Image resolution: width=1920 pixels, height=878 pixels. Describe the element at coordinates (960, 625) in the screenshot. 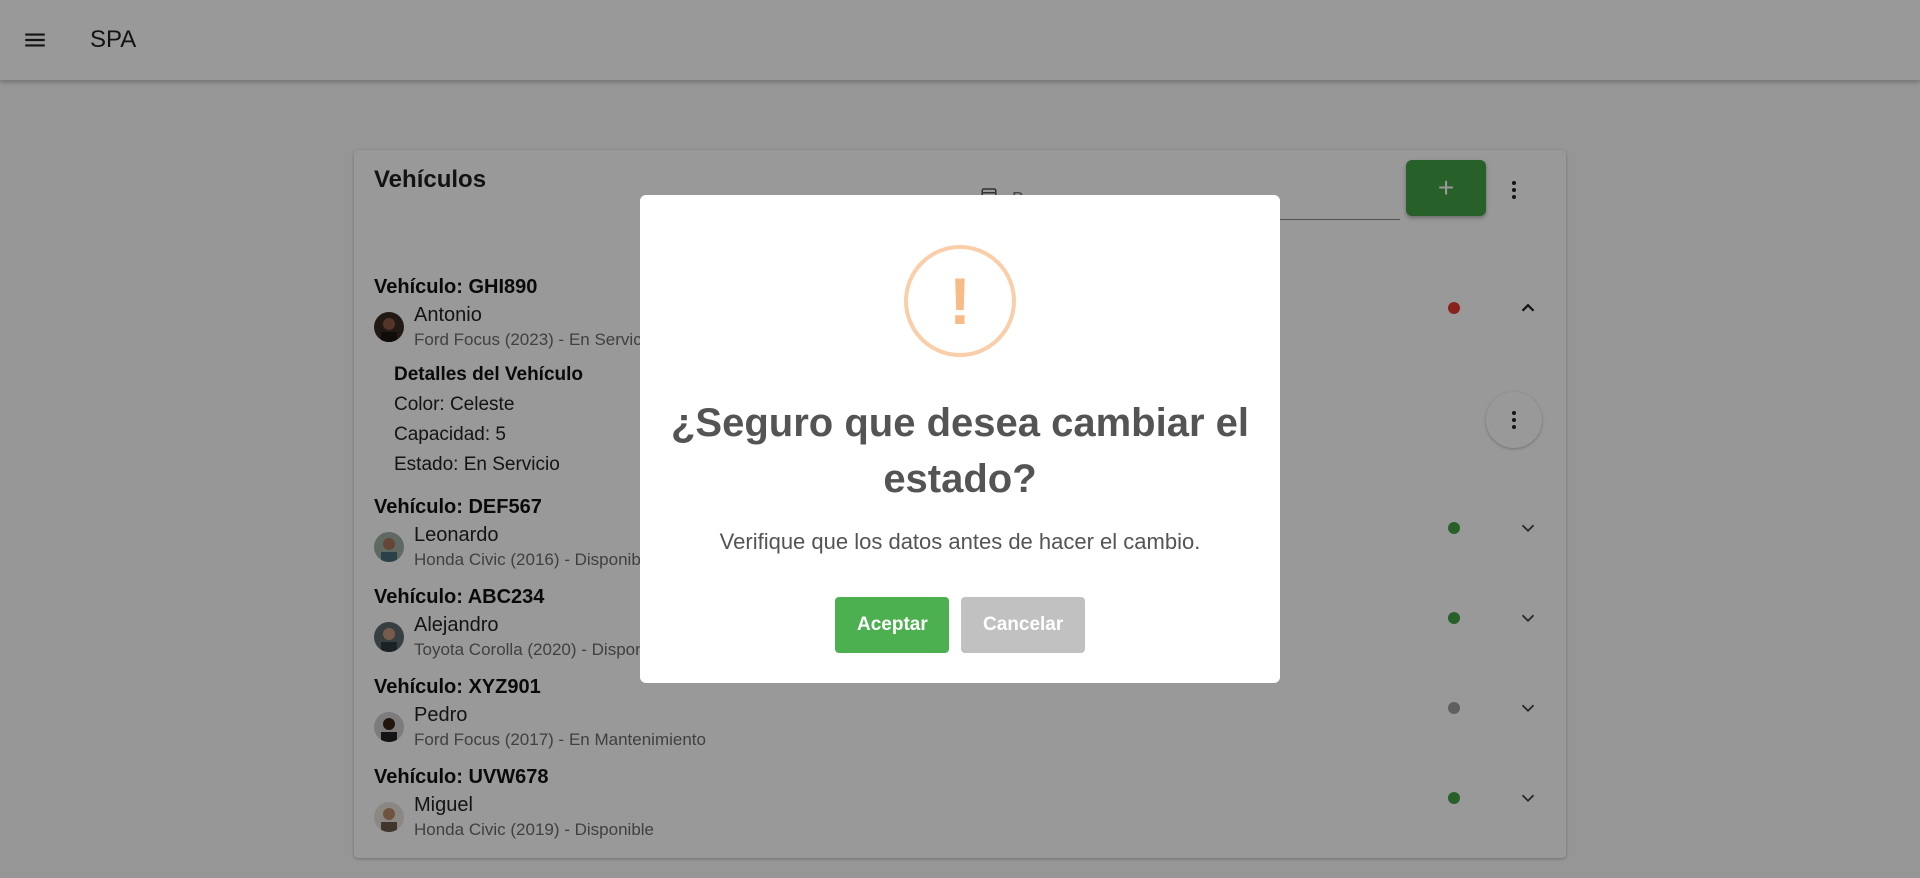

I see `dialog-actions: Aceptar Cancelar` at that location.